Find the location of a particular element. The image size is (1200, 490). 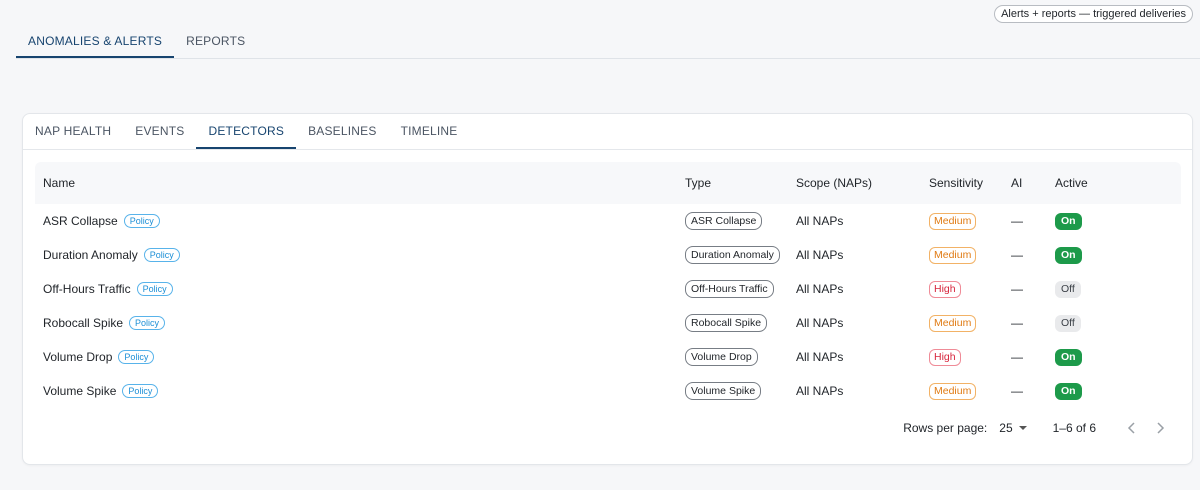

tab-reports: REPORTS is located at coordinates (215, 42).